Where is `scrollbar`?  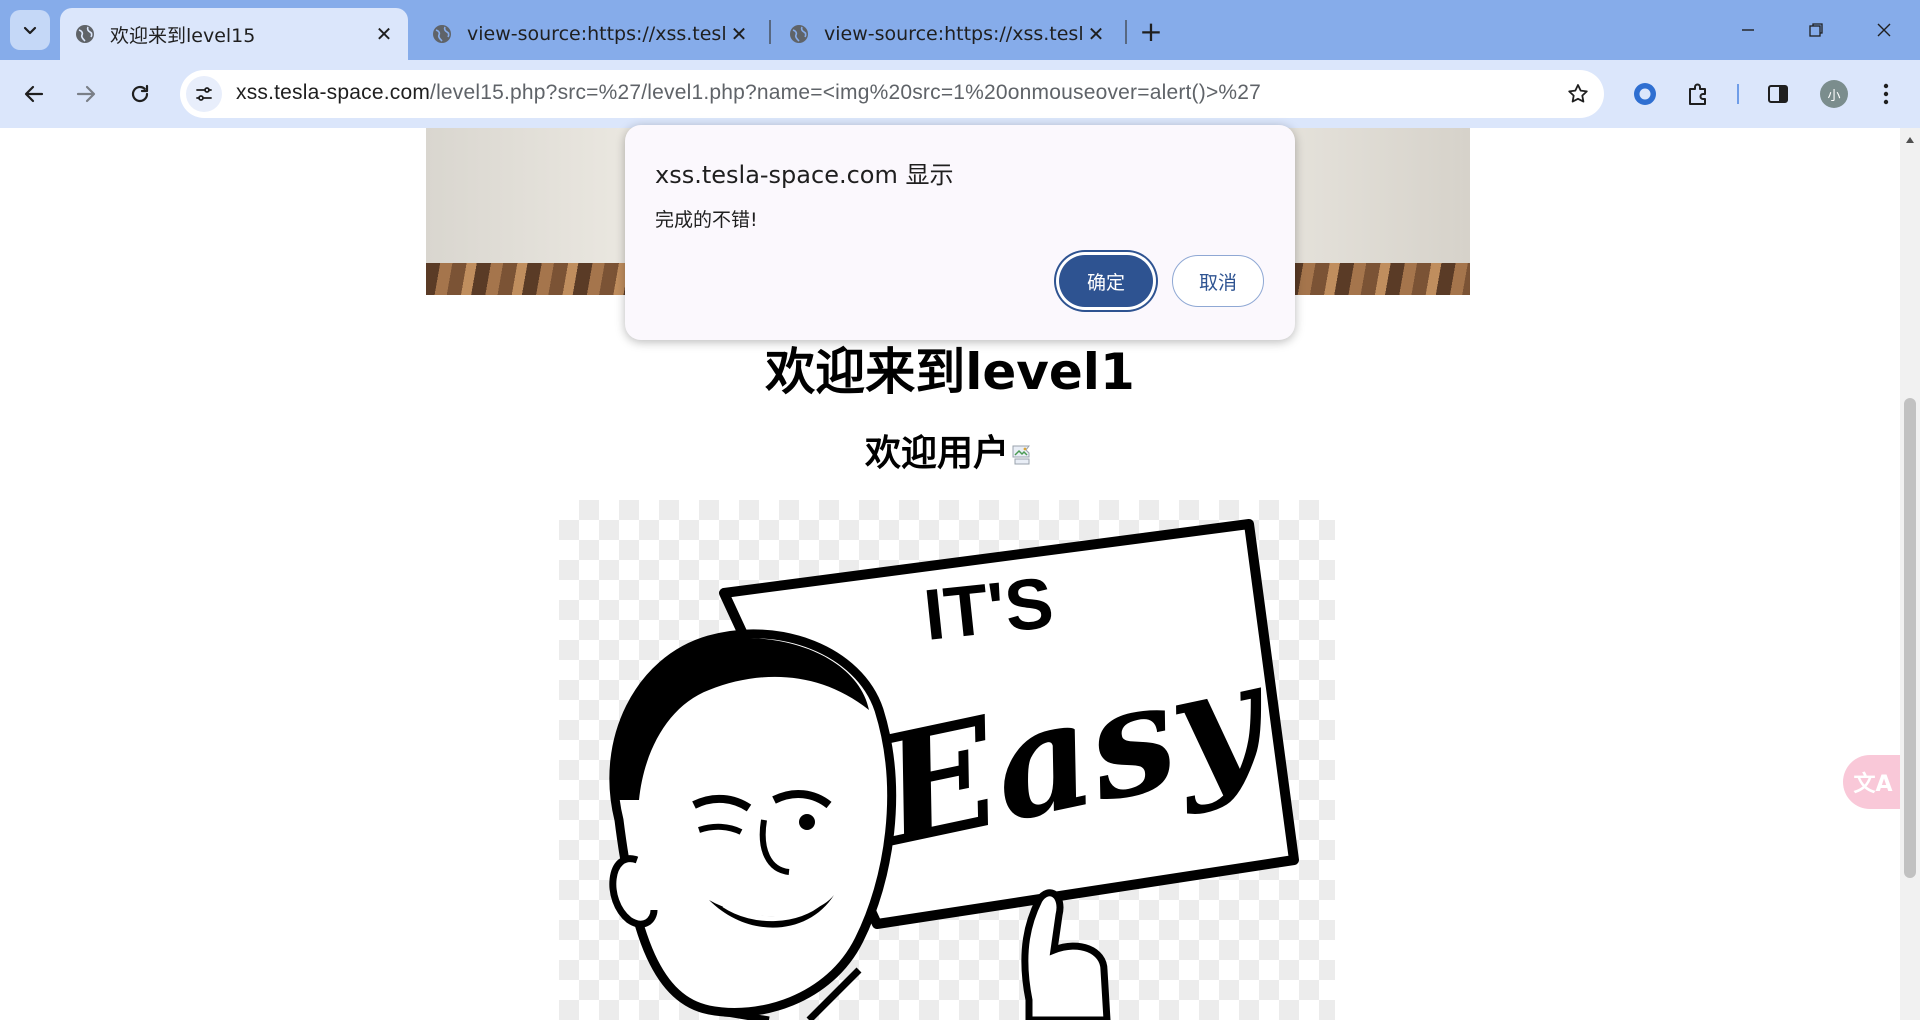 scrollbar is located at coordinates (1910, 574).